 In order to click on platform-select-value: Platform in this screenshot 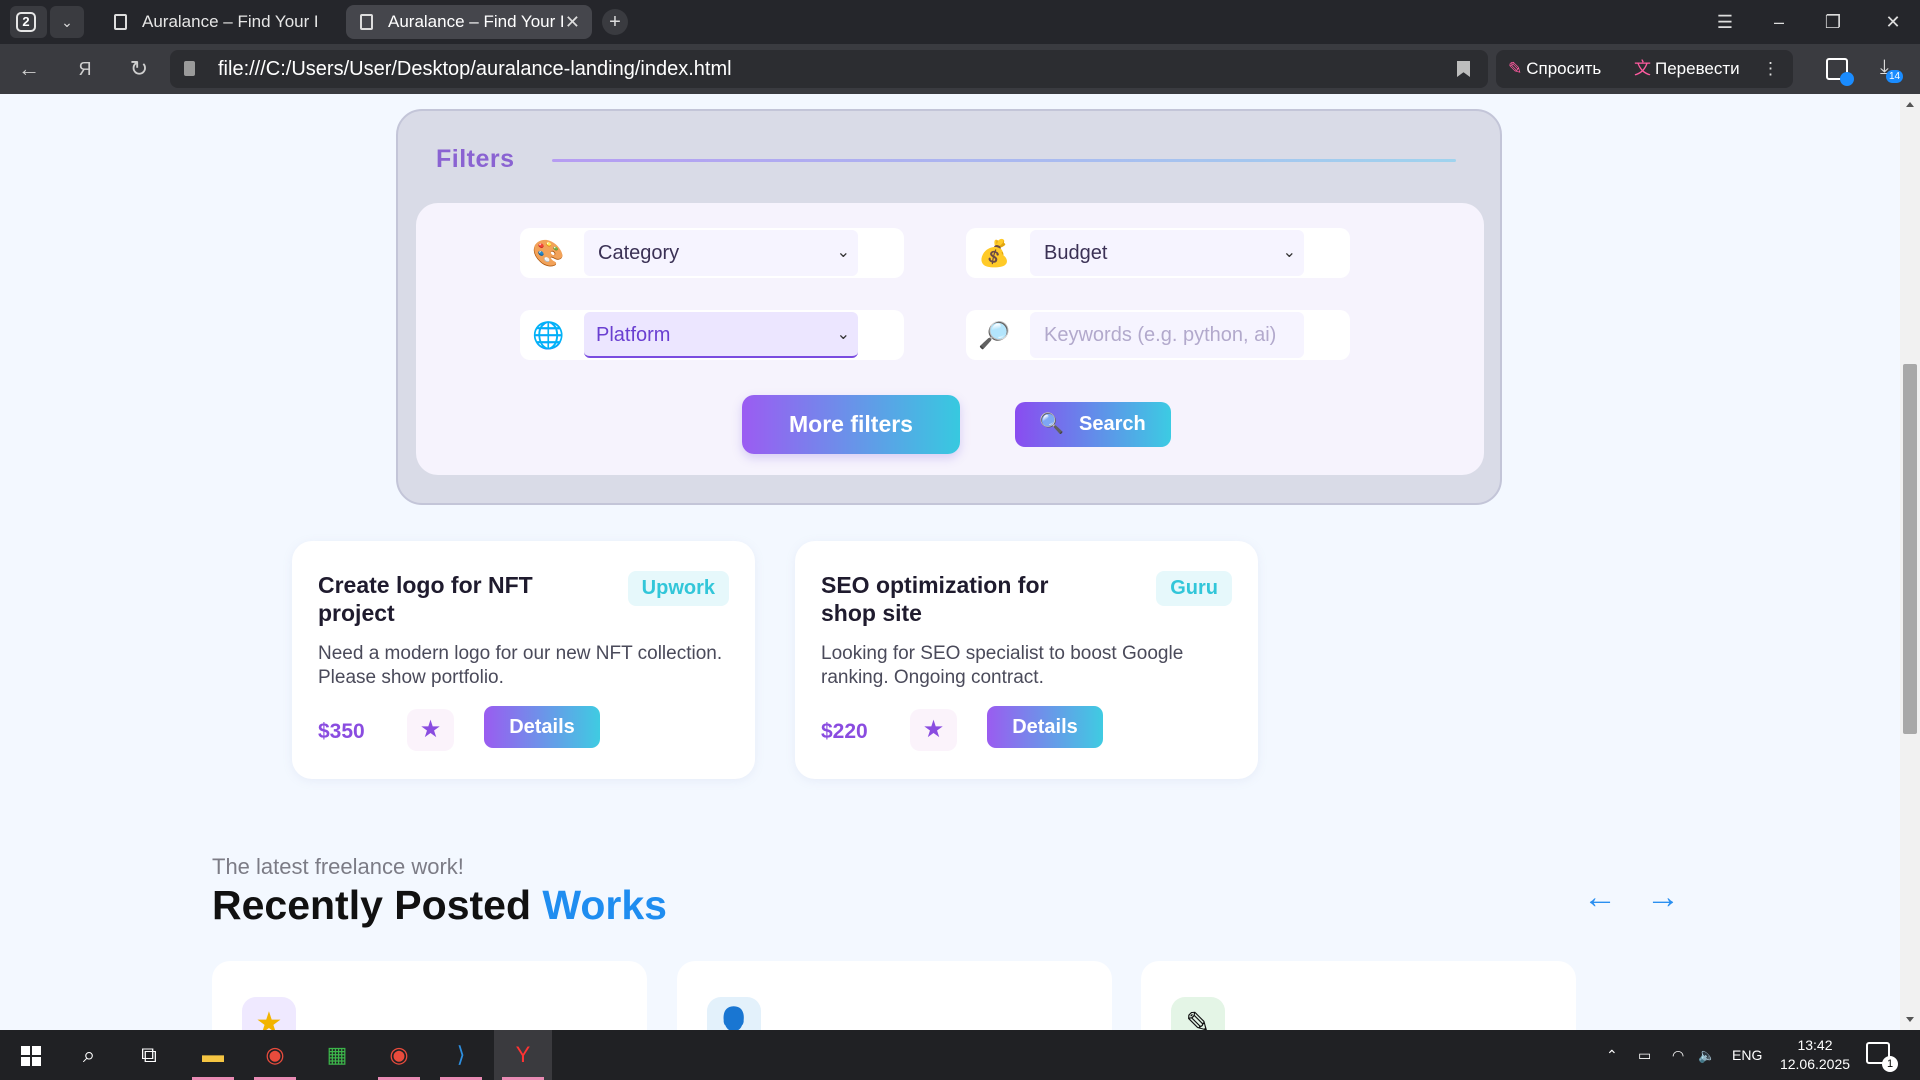, I will do `click(633, 335)`.